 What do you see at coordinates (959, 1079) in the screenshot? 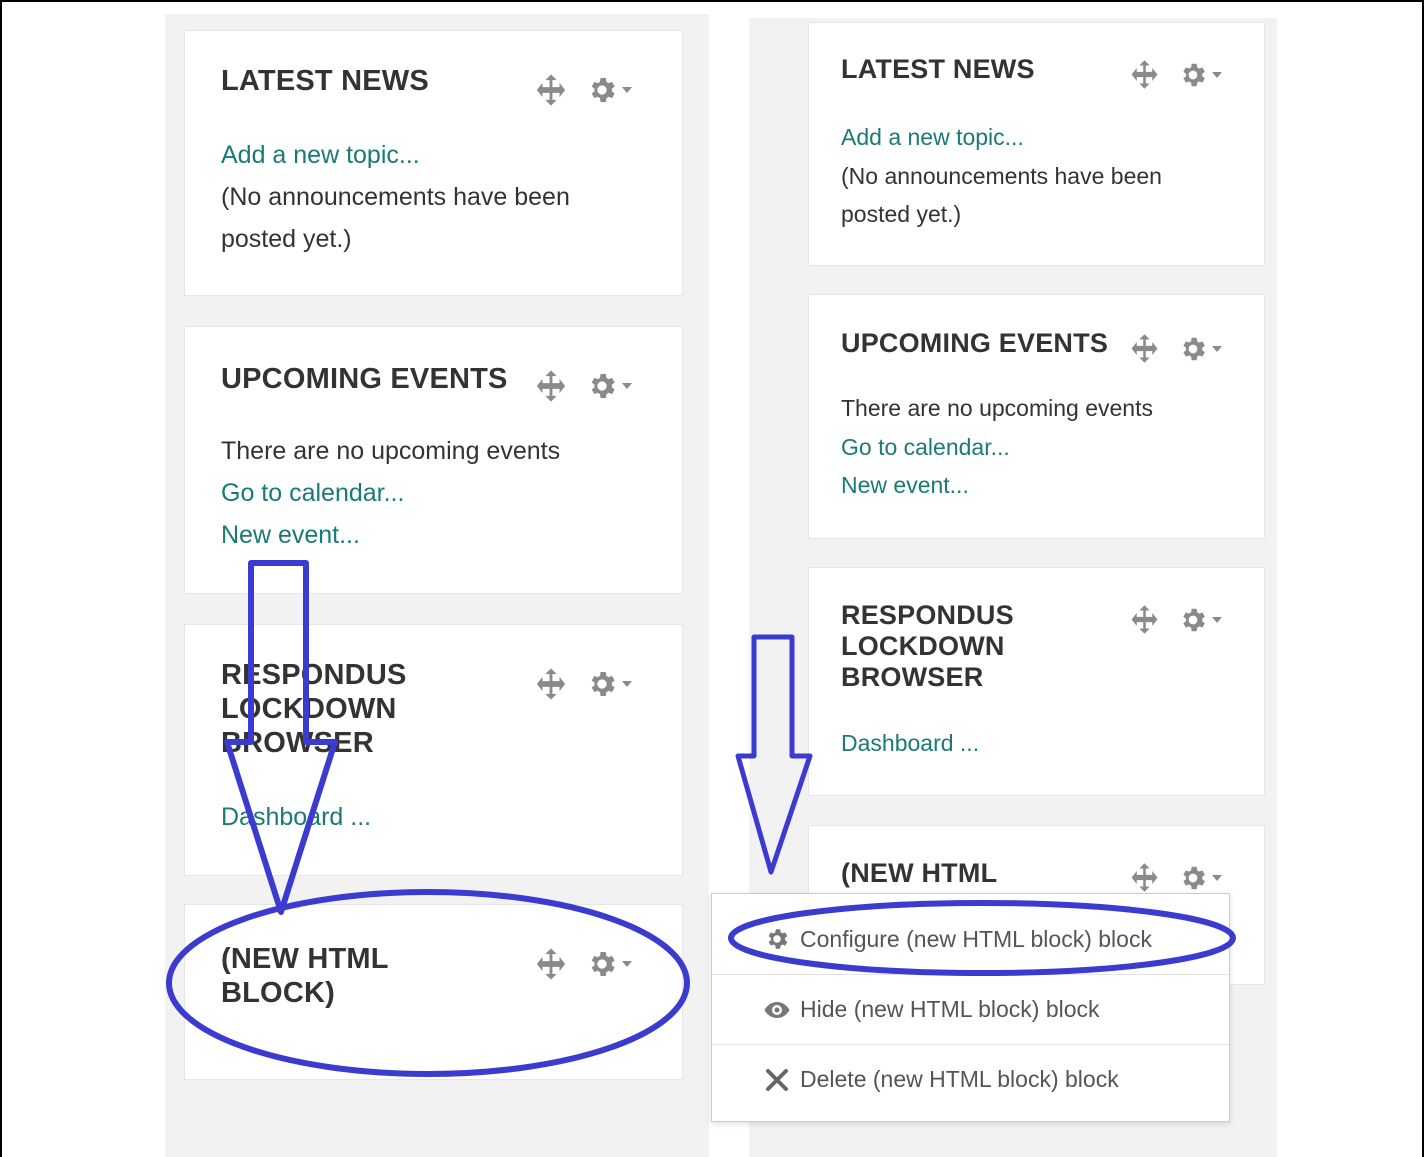
I see `menu-item-label: Delete (new HTML block) block` at bounding box center [959, 1079].